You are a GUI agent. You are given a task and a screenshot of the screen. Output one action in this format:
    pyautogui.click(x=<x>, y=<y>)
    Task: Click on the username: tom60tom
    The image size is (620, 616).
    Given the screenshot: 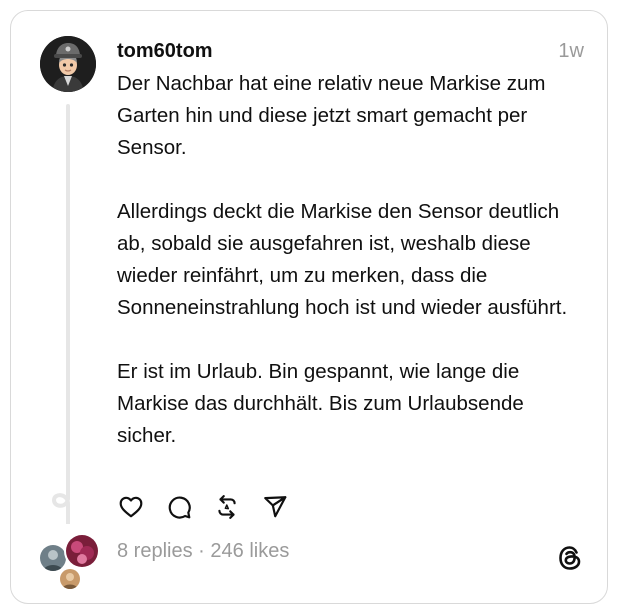 What is the action you would take?
    pyautogui.click(x=165, y=51)
    